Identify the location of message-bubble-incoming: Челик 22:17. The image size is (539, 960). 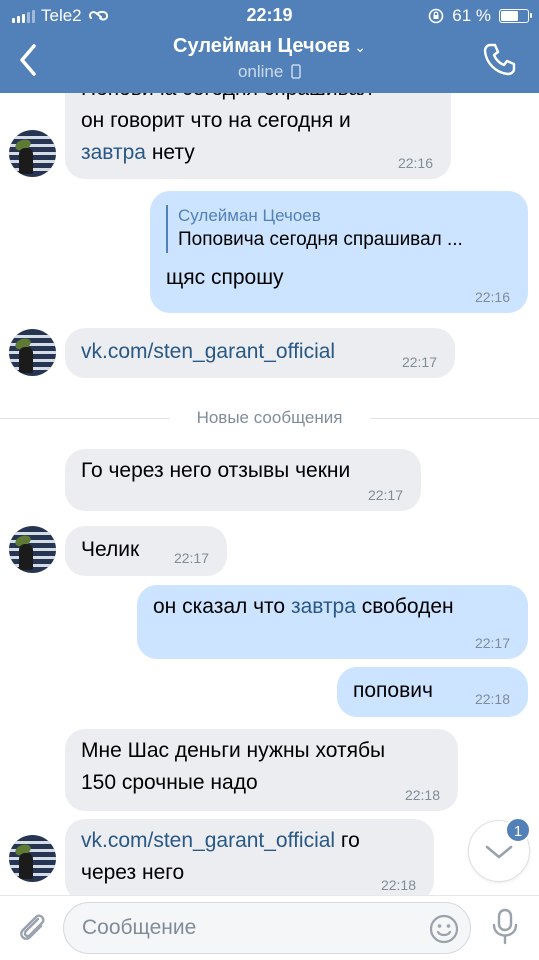
(146, 551).